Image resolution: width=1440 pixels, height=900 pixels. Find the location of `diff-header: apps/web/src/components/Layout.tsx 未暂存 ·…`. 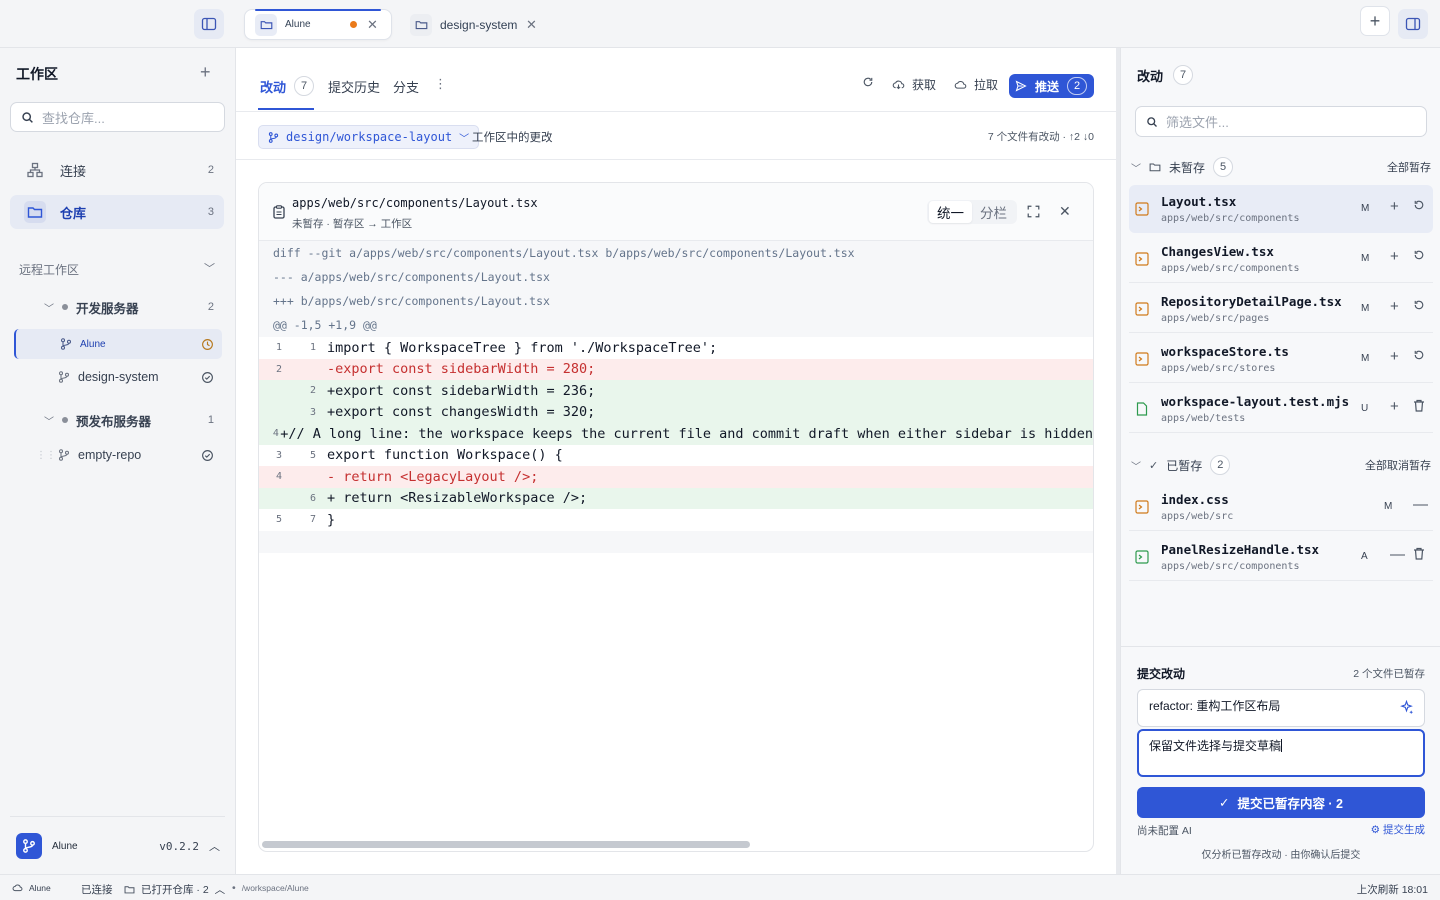

diff-header: apps/web/src/components/Layout.tsx 未暂存 ·… is located at coordinates (676, 212).